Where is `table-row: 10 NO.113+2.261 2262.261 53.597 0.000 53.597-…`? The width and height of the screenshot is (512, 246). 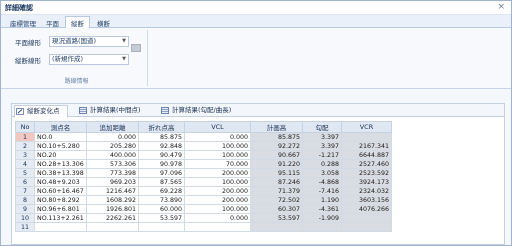
table-row: 10 NO.113+2.261 2262.261 53.597 0.000 53.597-… is located at coordinates (203, 218).